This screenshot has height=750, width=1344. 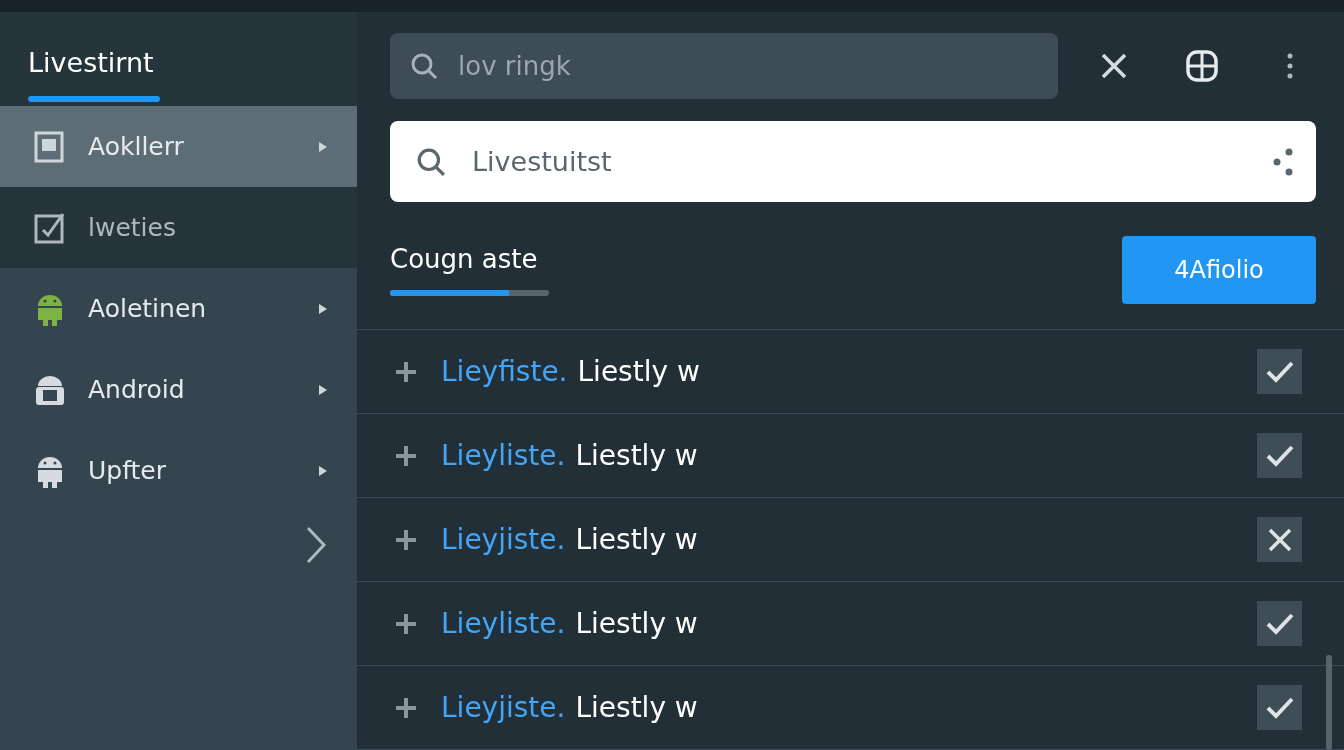 I want to click on sidebar-item: Aoletinen, so click(x=178, y=308).